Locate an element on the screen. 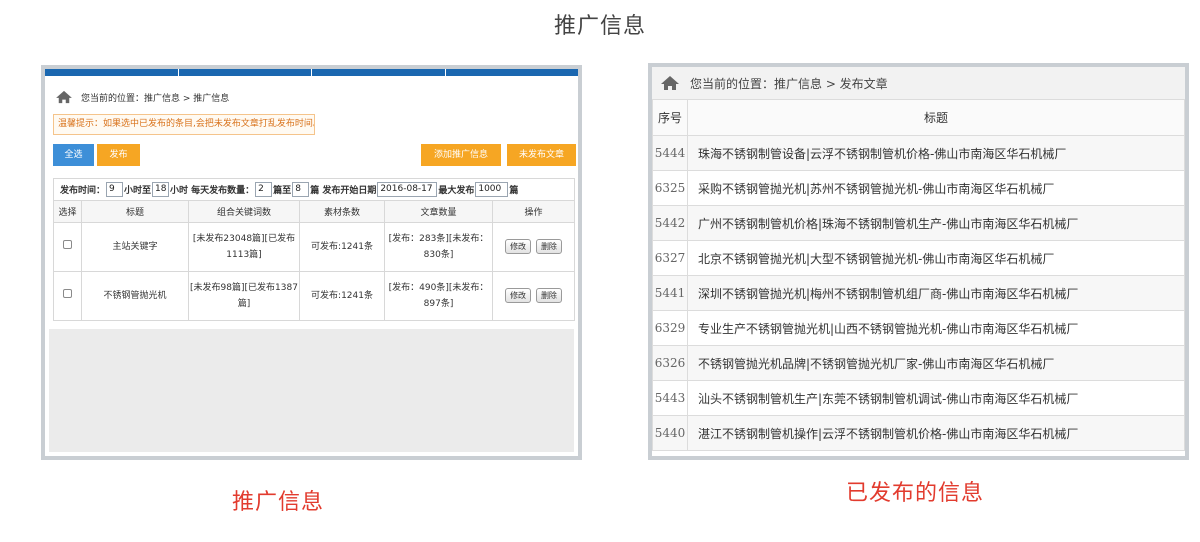  table-row: 6325 采购不锈钢管抛光机|苏州不锈钢管抛光机-佛山市南海区华石机械厂 is located at coordinates (918, 188).